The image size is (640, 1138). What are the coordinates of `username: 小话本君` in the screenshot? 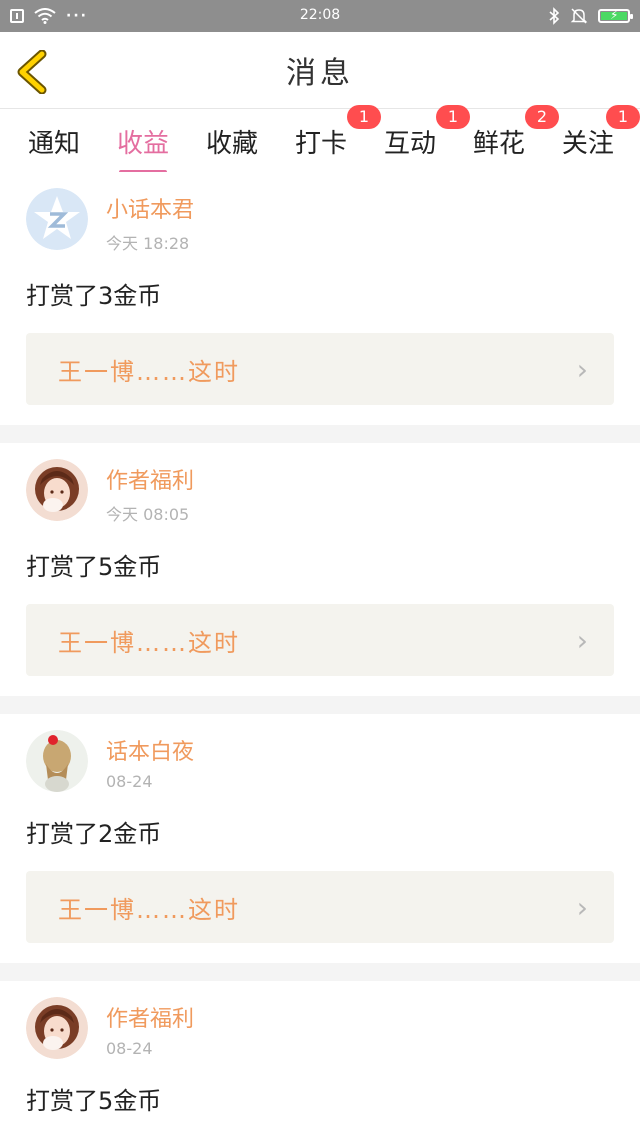 It's located at (150, 208).